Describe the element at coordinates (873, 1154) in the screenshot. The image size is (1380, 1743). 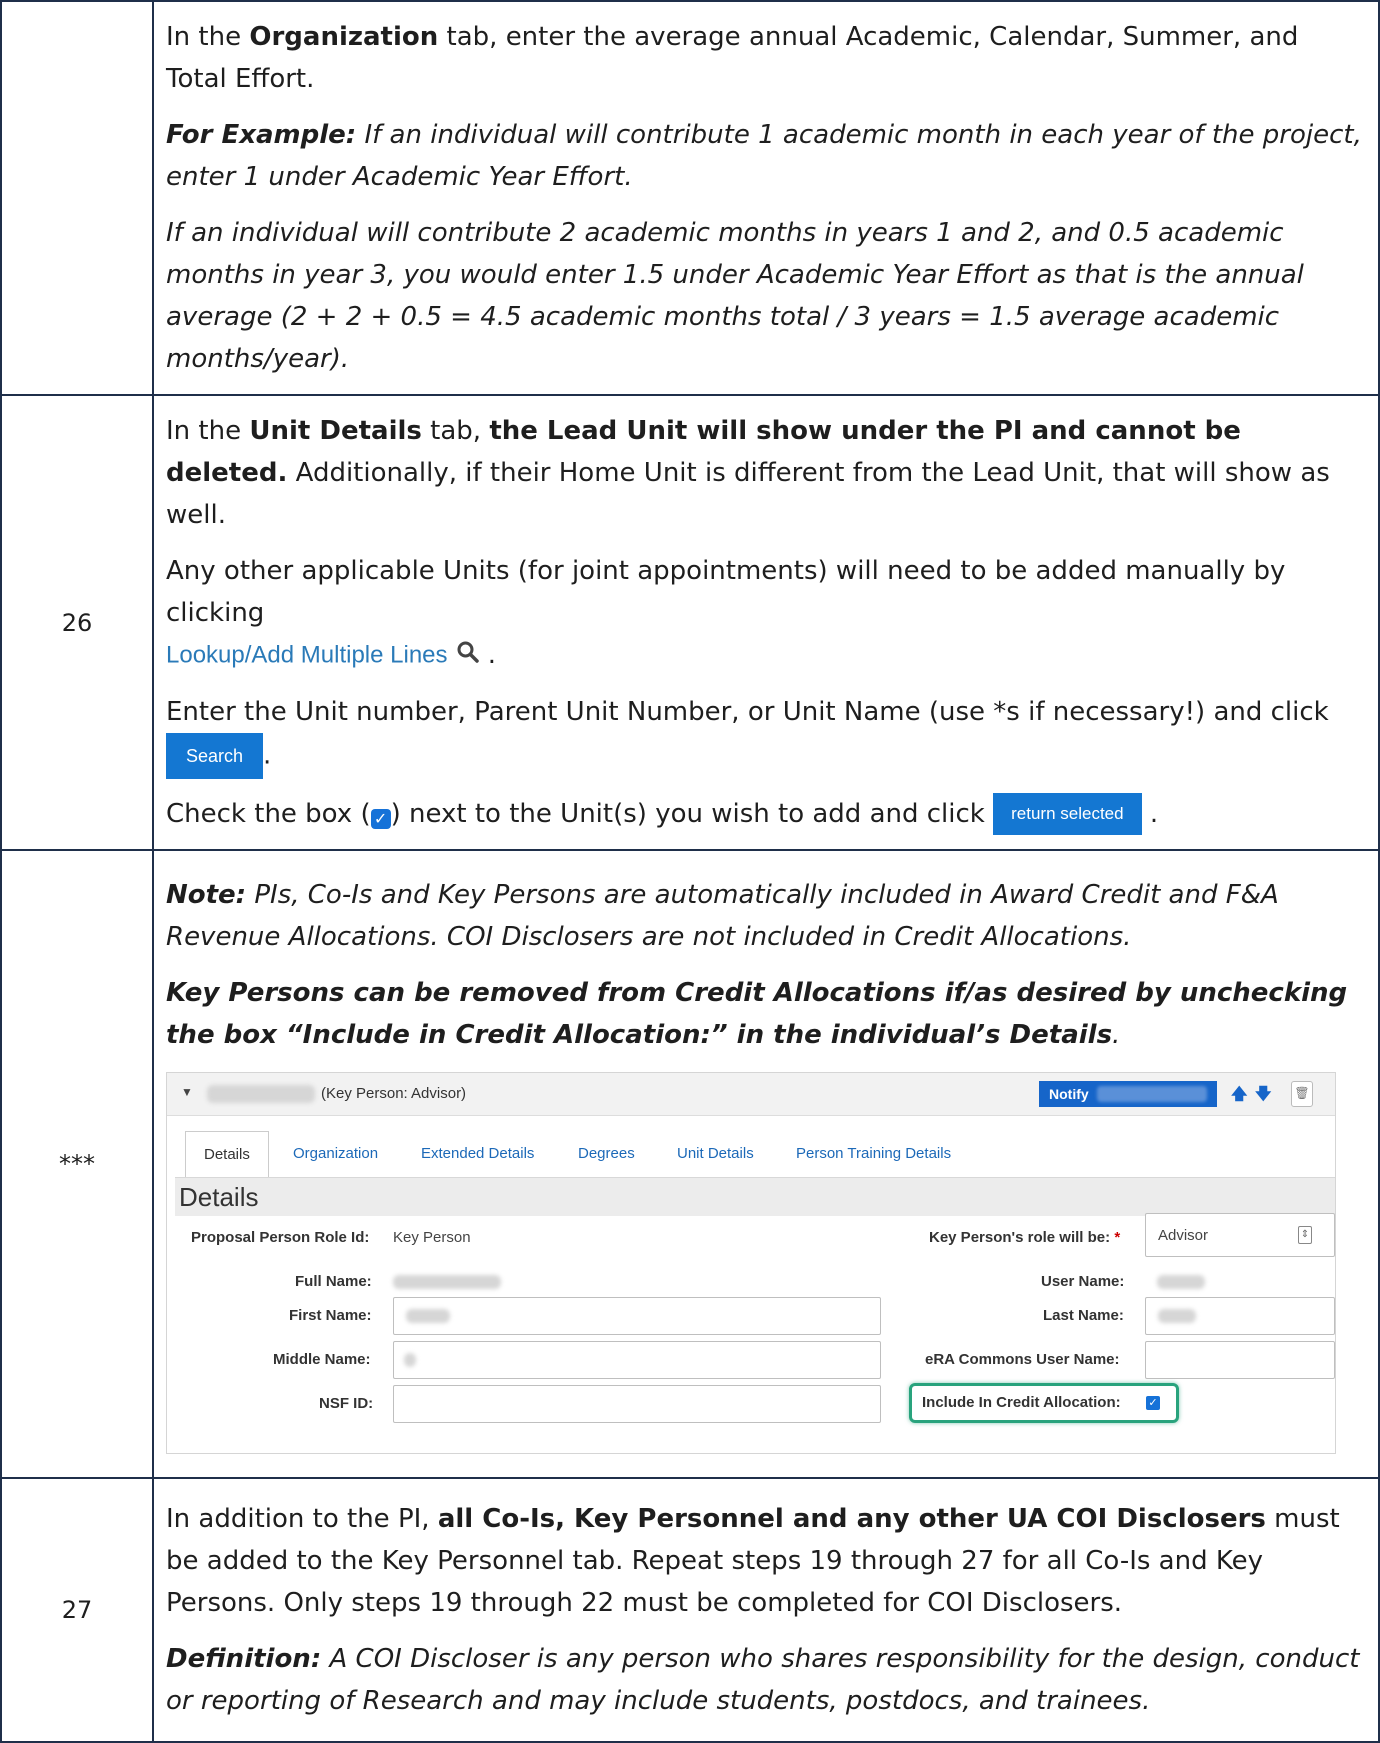
I see `tab-person-training-details: Person Training Details` at that location.